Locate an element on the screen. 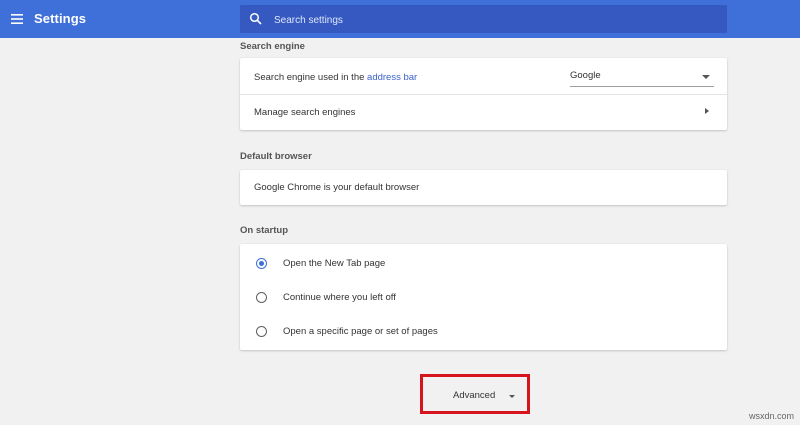 The width and height of the screenshot is (800, 425). startup-option-label: Continue where you left off is located at coordinates (339, 297).